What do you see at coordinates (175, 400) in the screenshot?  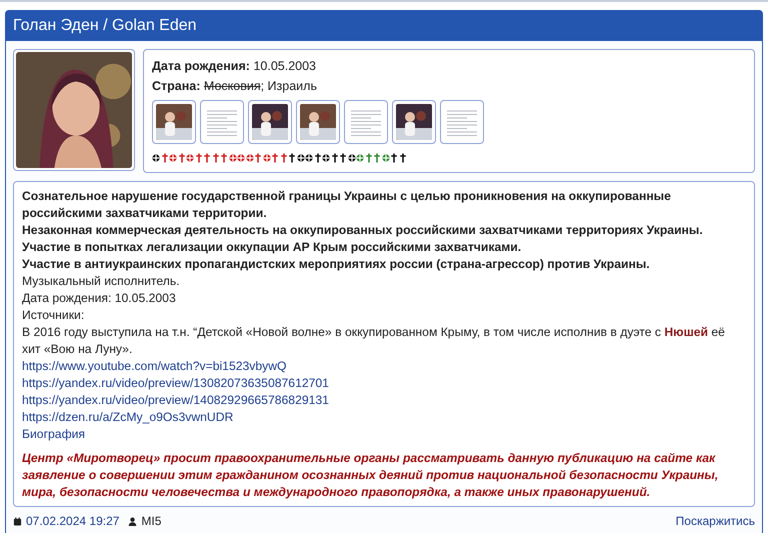 I see `source-link: https://yandex.ru/video/preview/14082929665786829131` at bounding box center [175, 400].